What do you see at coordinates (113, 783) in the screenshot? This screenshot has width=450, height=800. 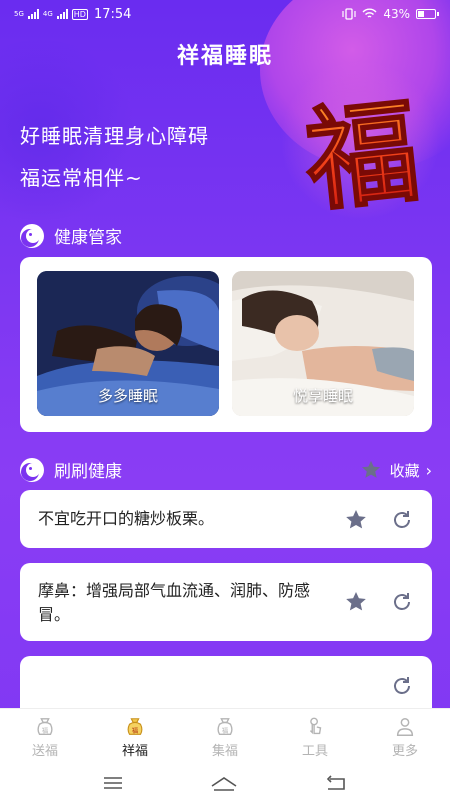 I see `menu-icon` at bounding box center [113, 783].